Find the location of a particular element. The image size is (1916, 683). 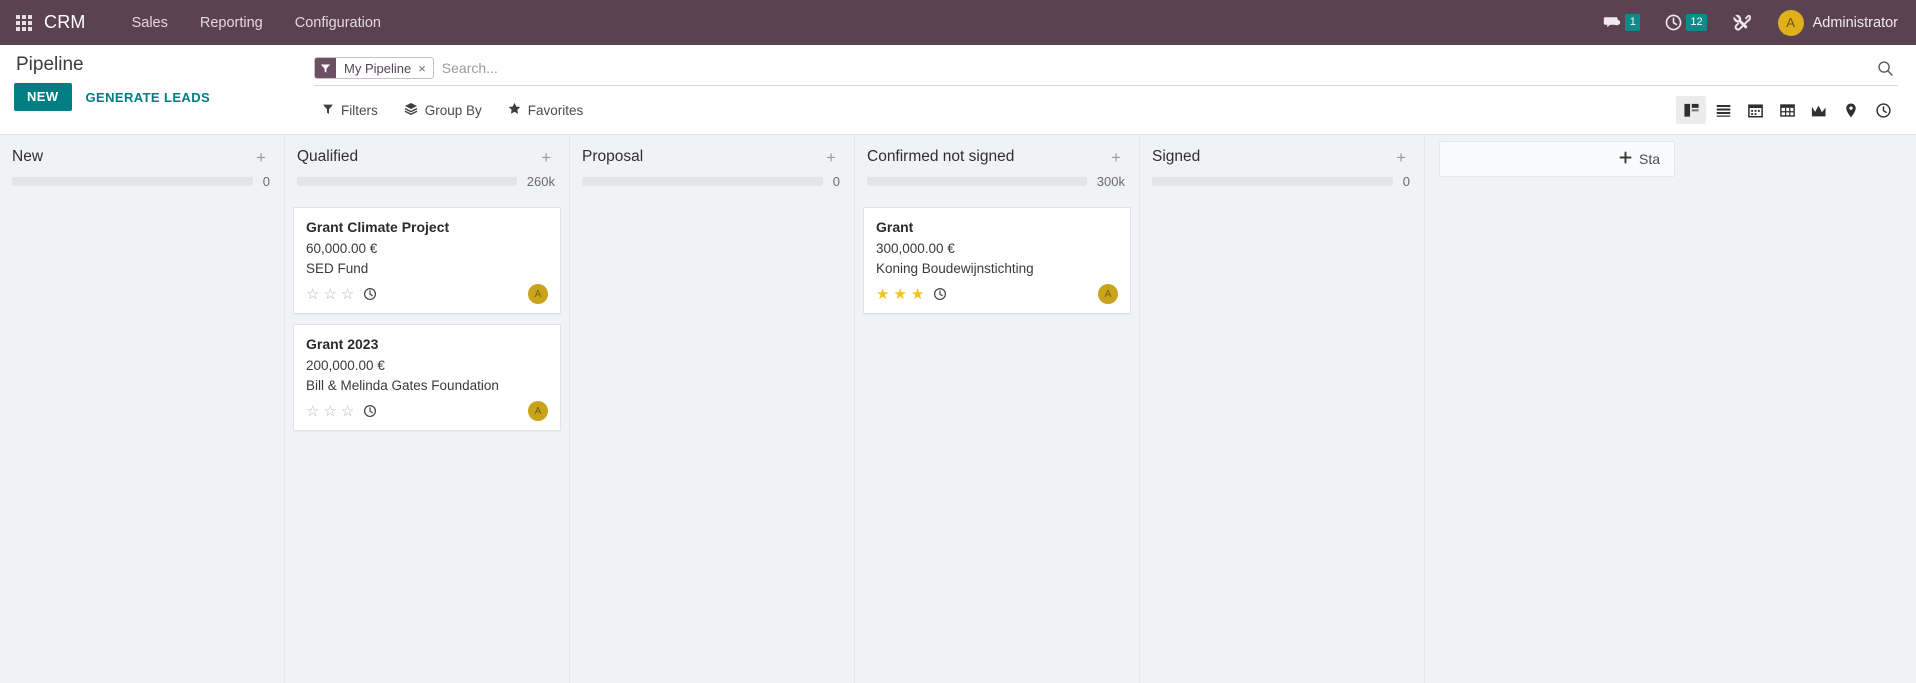

column-title: Confirmed not signed is located at coordinates (940, 157).